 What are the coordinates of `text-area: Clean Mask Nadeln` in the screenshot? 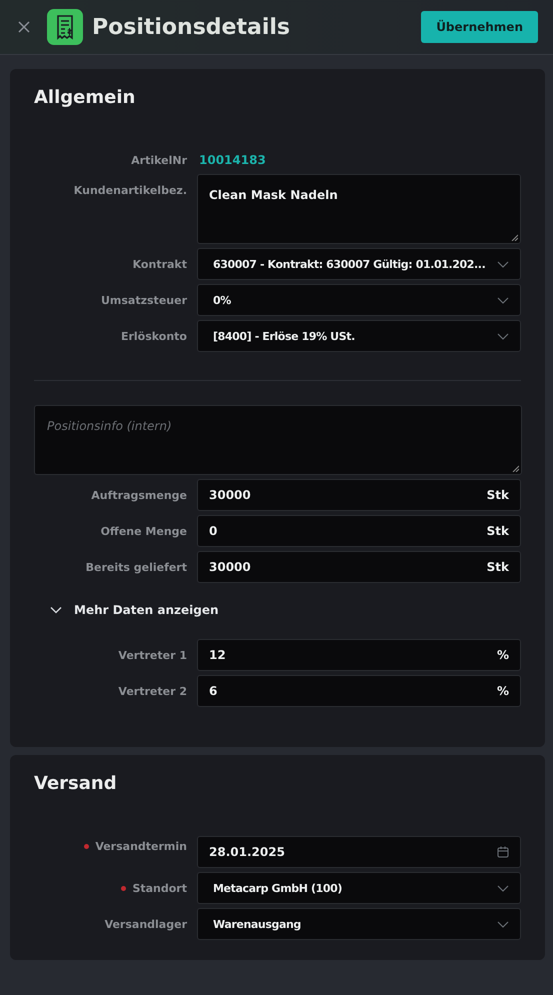 It's located at (359, 209).